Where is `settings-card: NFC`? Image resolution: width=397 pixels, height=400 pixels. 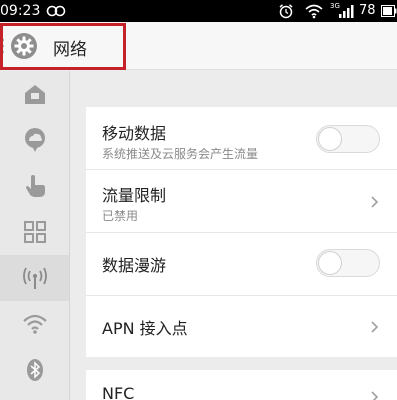 settings-card: NFC is located at coordinates (241, 385).